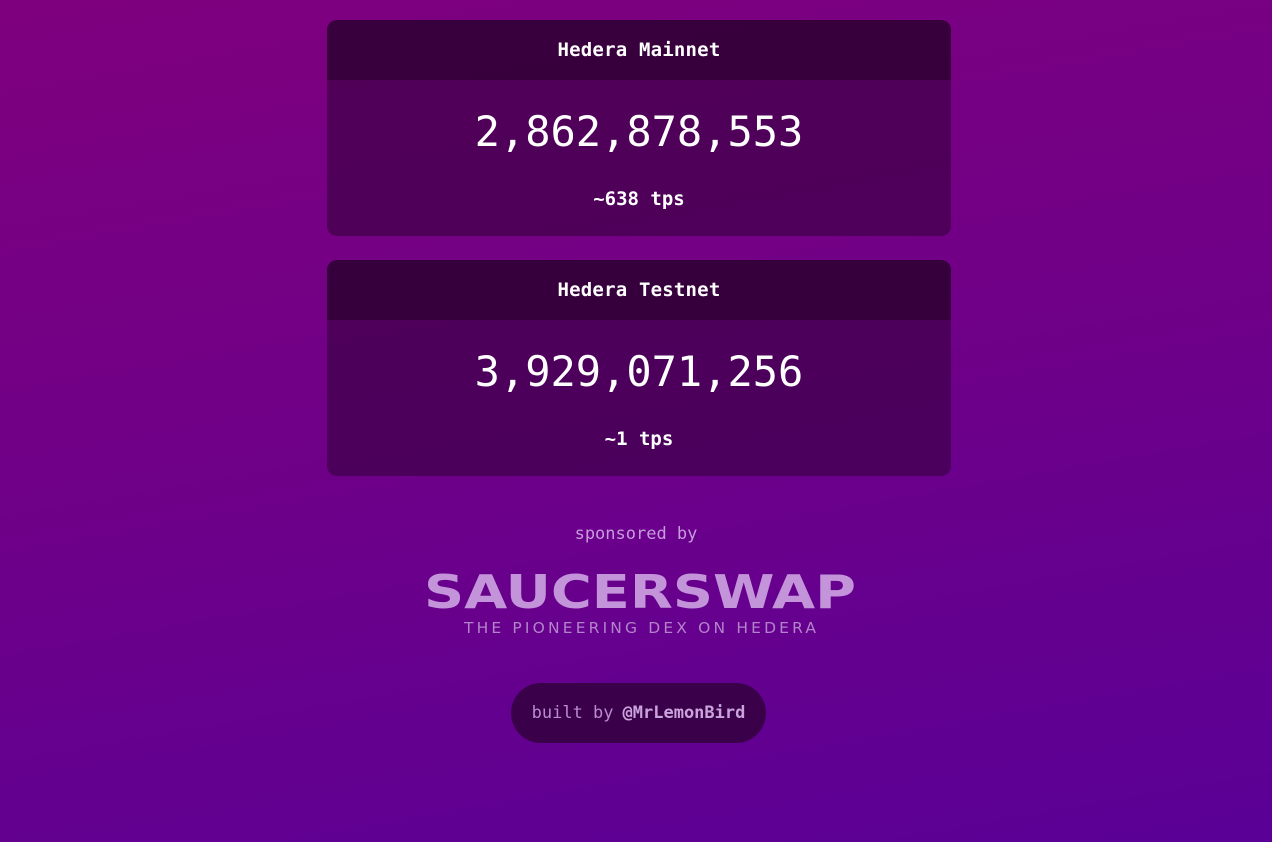 The image size is (1272, 842). I want to click on saucerswap-logo-graphic: SAUCERSWAP THE PIONEERING DEX ON HEDERA, so click(640, 601).